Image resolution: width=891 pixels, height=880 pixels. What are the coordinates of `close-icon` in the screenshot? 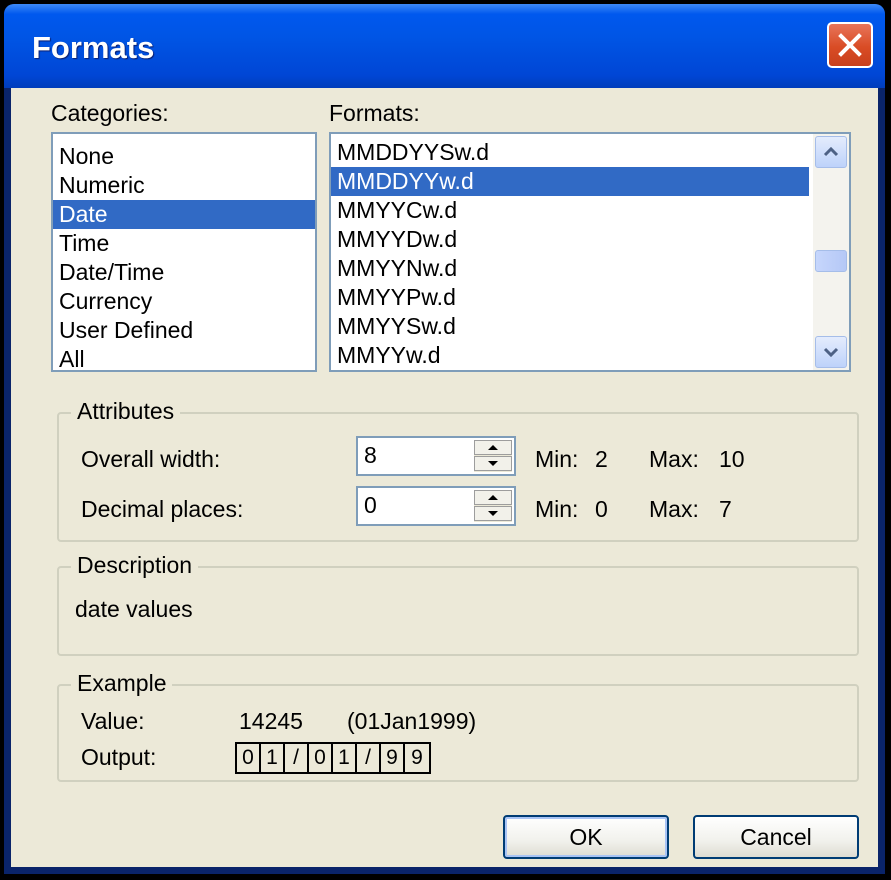 It's located at (850, 45).